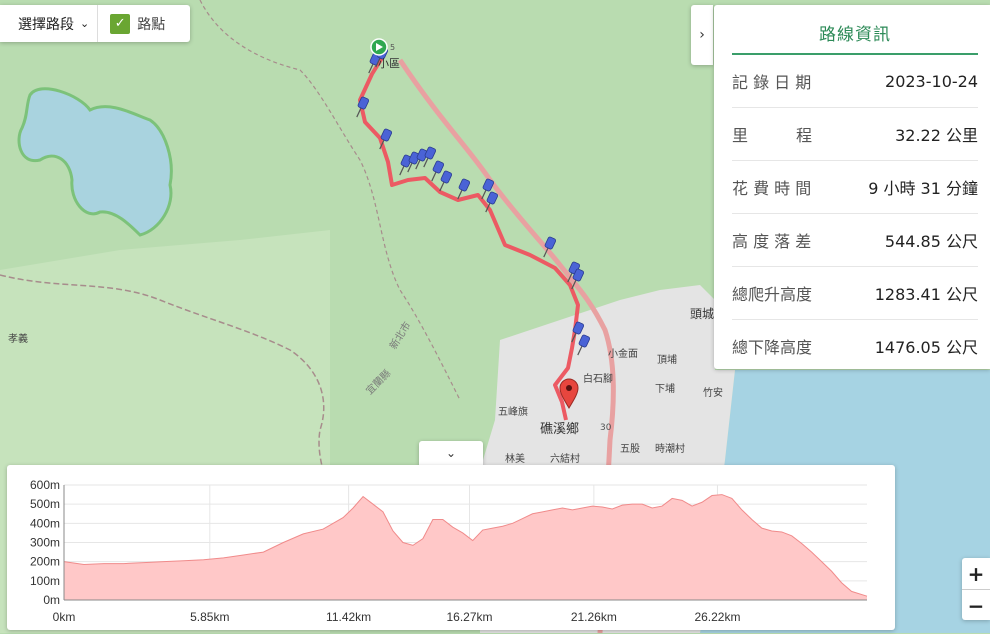 The width and height of the screenshot is (990, 634). Describe the element at coordinates (392, 47) in the screenshot. I see `map-label-road5: 5` at that location.